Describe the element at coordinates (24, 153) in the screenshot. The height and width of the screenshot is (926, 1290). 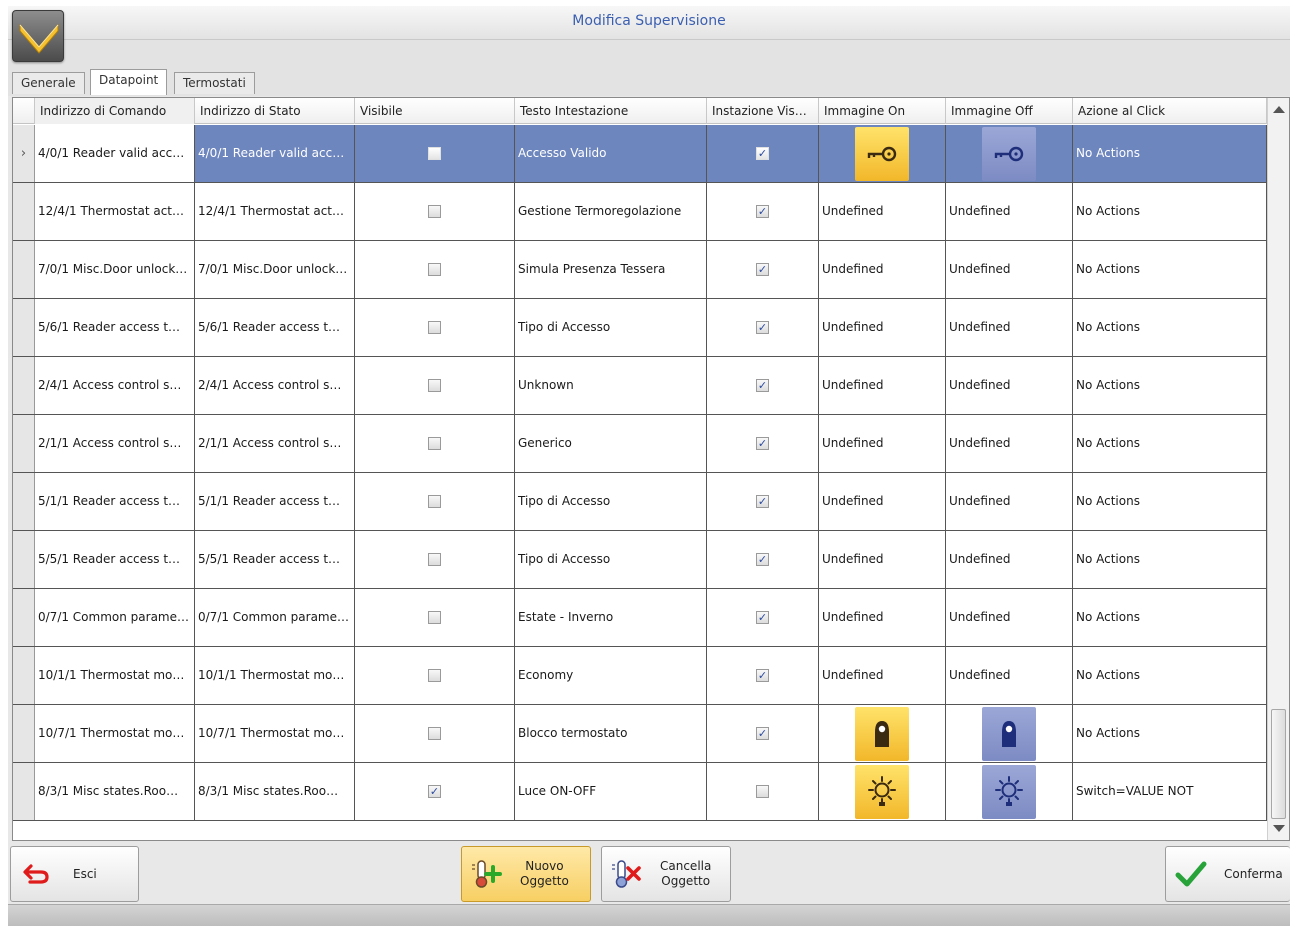
I see `row-selector: ›` at that location.